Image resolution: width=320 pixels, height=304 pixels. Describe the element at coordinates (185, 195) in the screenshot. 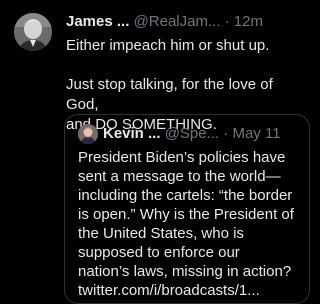

I see `quoted-line: including the cartels: “the border` at that location.